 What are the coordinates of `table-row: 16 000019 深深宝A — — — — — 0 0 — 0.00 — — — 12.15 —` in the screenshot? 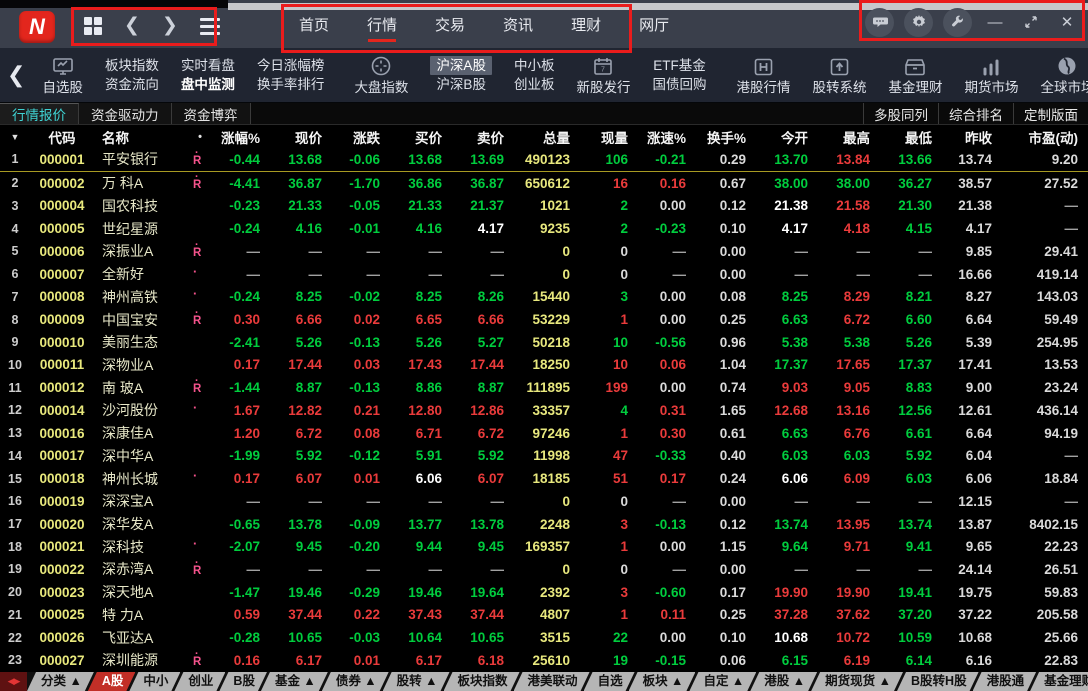 It's located at (544, 501).